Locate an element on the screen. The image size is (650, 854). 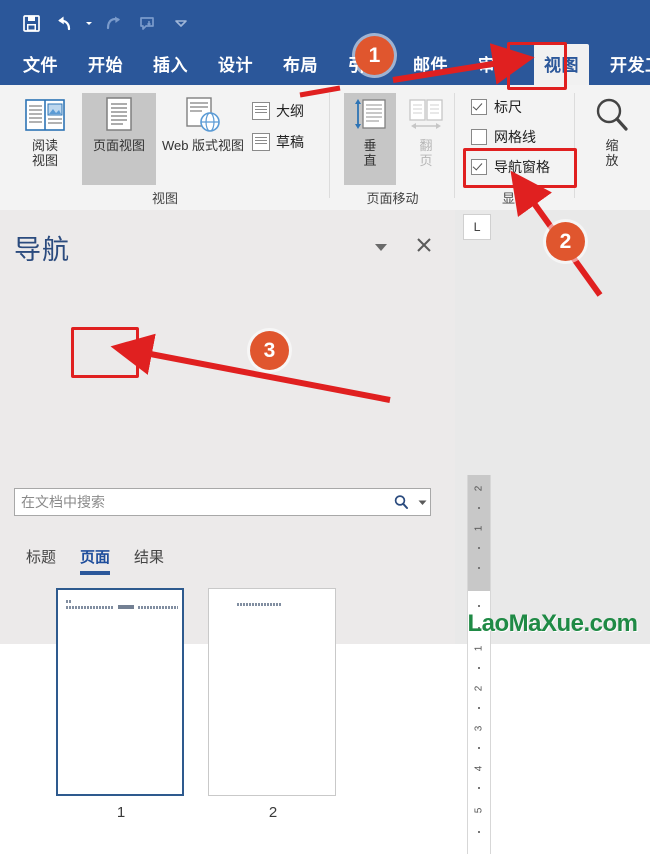
button-read-mode: 阅读 视图 is located at coordinates (45, 139).